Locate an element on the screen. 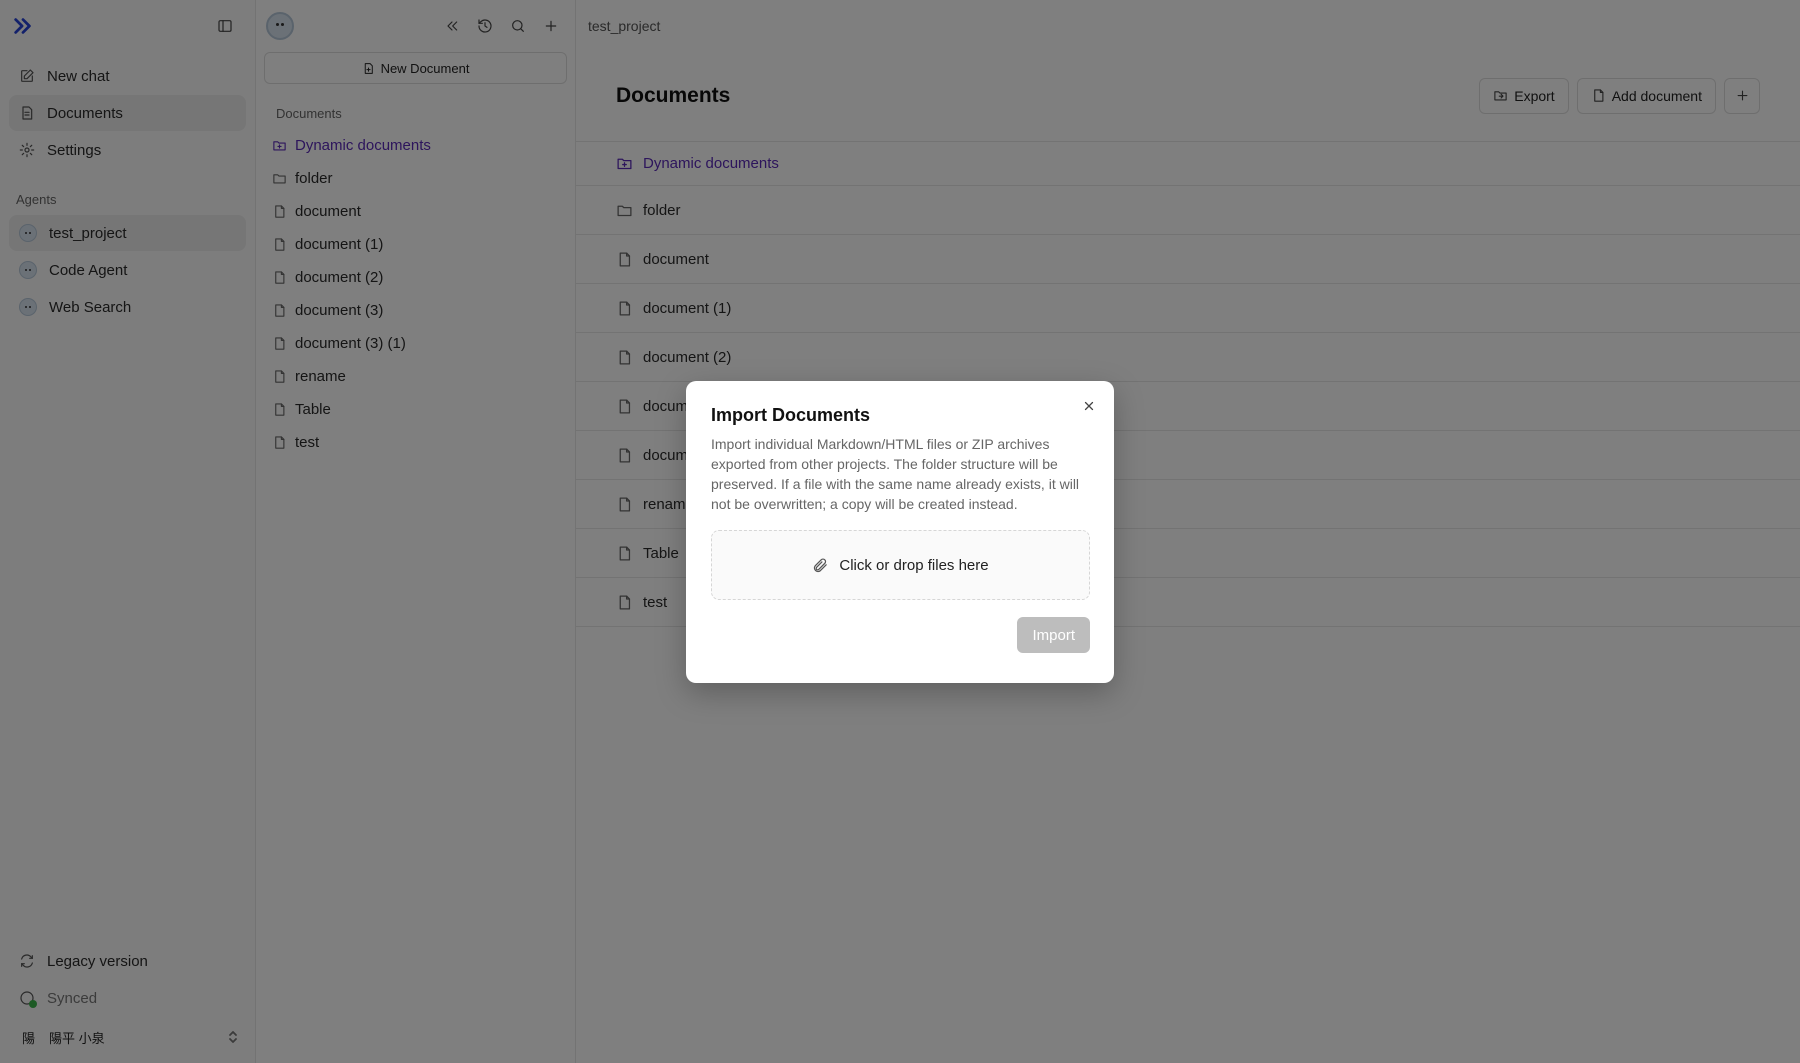 The height and width of the screenshot is (1063, 1800). dropzone-label: Click or drop files here is located at coordinates (914, 565).